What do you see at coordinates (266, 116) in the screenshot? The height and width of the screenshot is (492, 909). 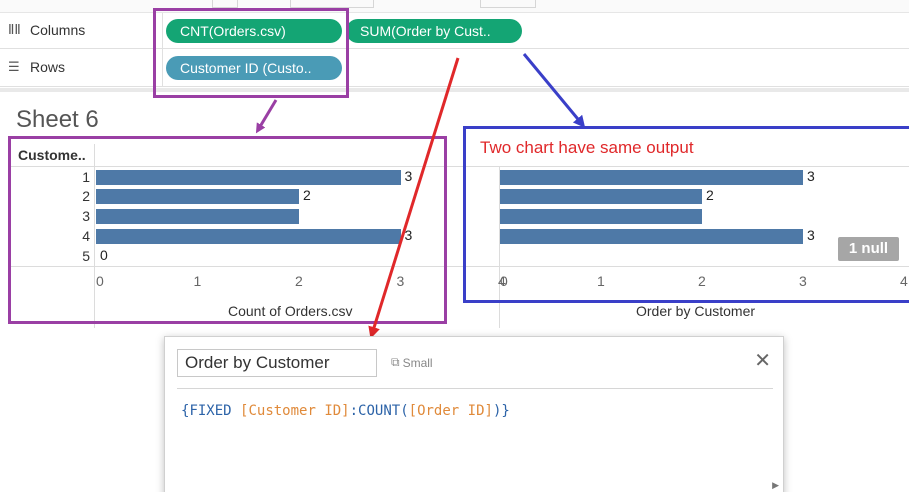 I see `purple-arrow` at bounding box center [266, 116].